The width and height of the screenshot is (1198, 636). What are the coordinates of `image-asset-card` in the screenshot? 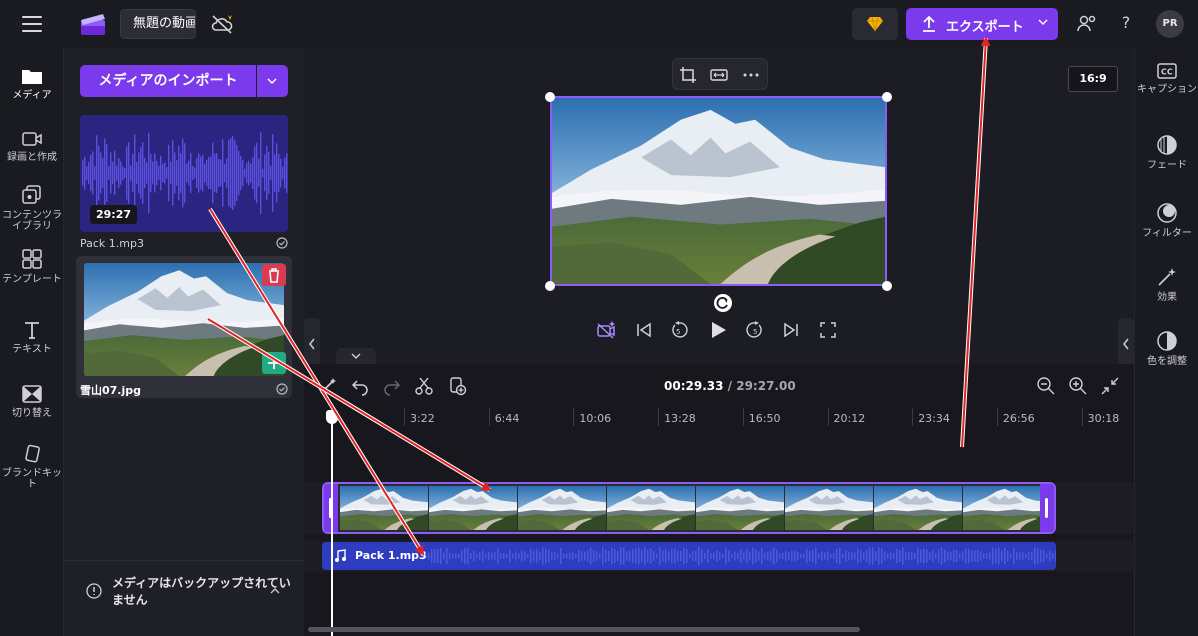 It's located at (184, 327).